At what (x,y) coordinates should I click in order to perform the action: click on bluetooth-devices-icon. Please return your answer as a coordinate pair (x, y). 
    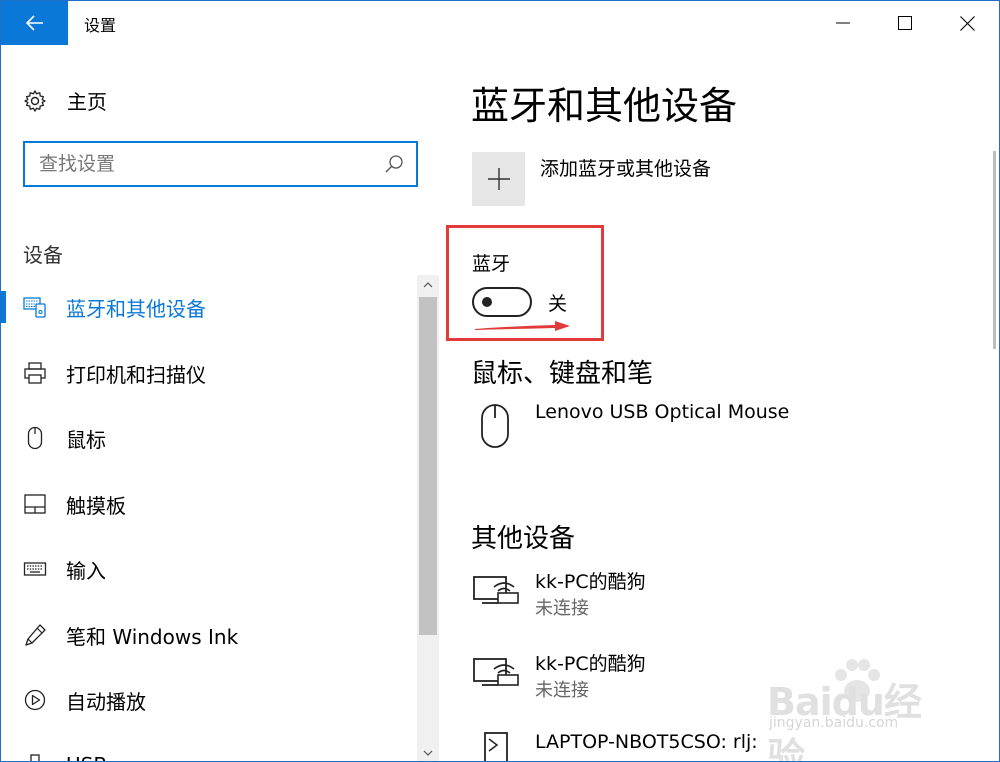
    Looking at the image, I should click on (35, 307).